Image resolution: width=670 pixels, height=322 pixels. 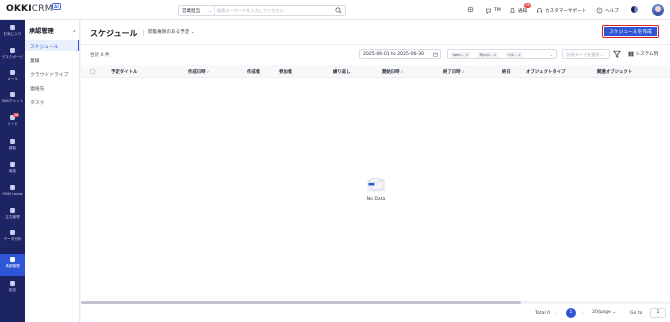 What do you see at coordinates (41, 31) in the screenshot?
I see `subnav-title: 承認管理` at bounding box center [41, 31].